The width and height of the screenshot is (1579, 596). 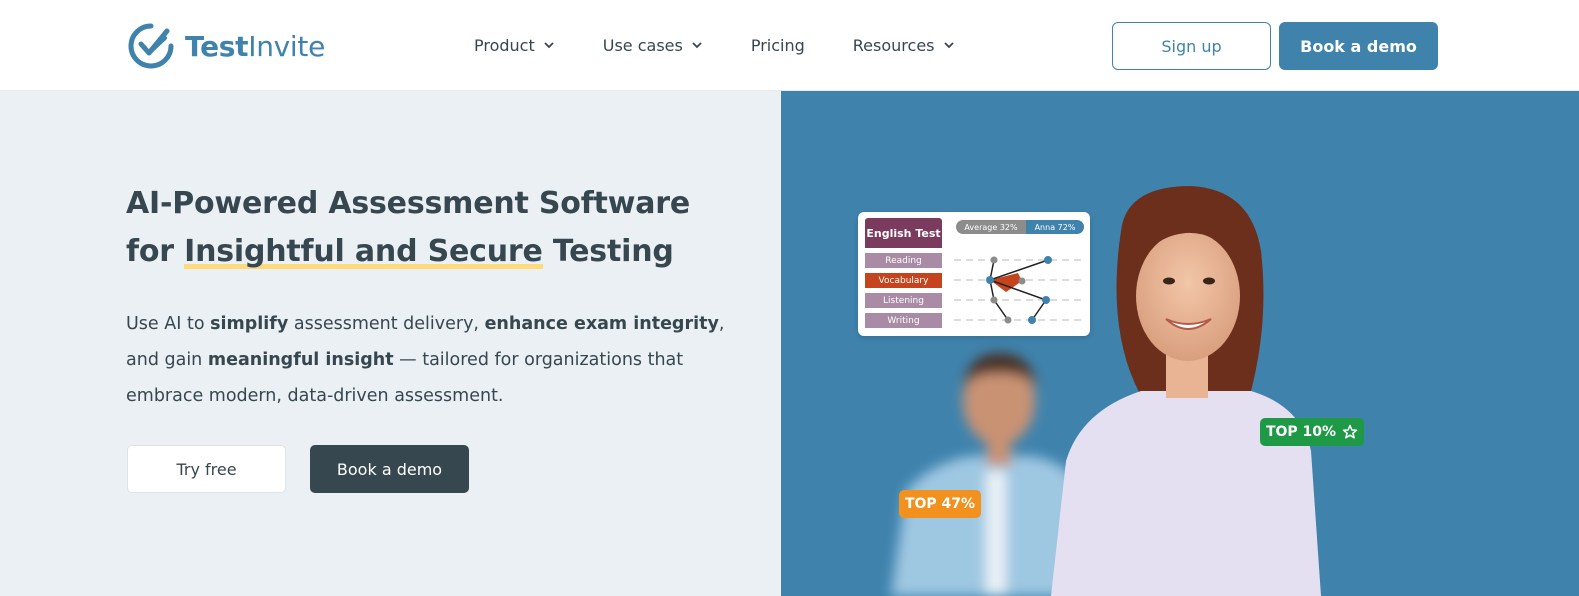 I want to click on nav-item-label: Resources, so click(x=893, y=45).